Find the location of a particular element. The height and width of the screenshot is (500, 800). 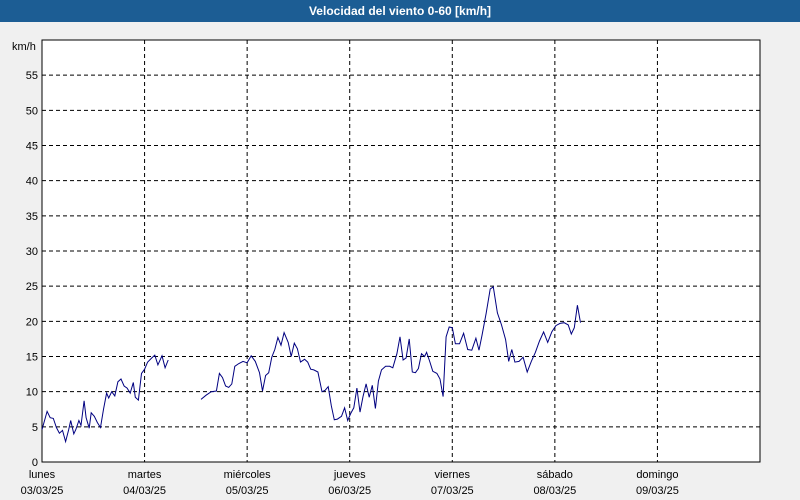

x-tick-date: 09/03/25 is located at coordinates (657, 491).